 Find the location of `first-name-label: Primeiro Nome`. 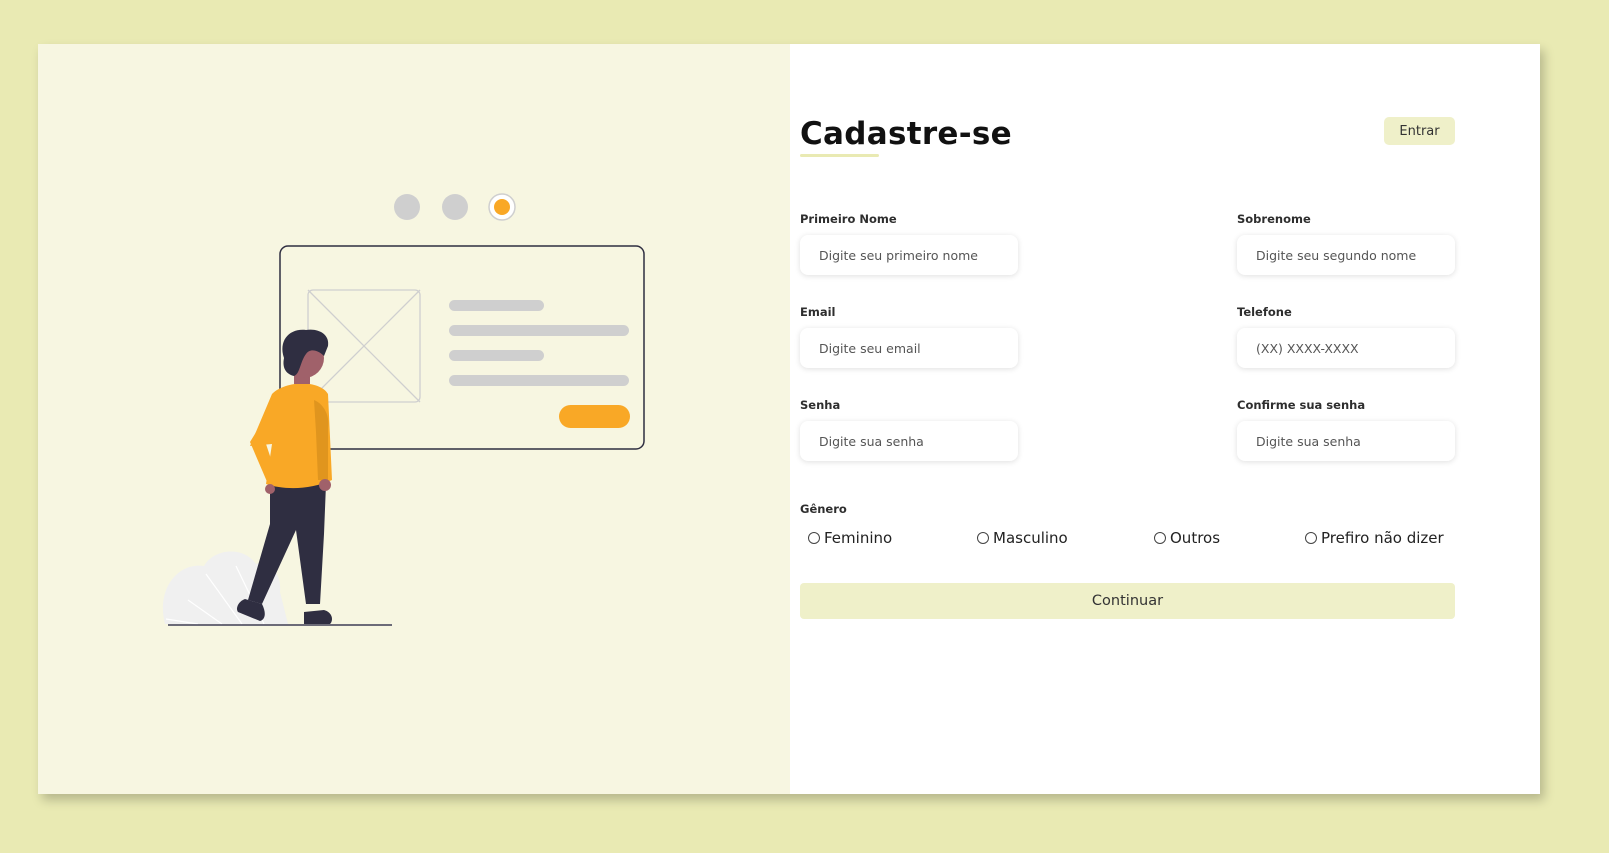

first-name-label: Primeiro Nome is located at coordinates (848, 219).